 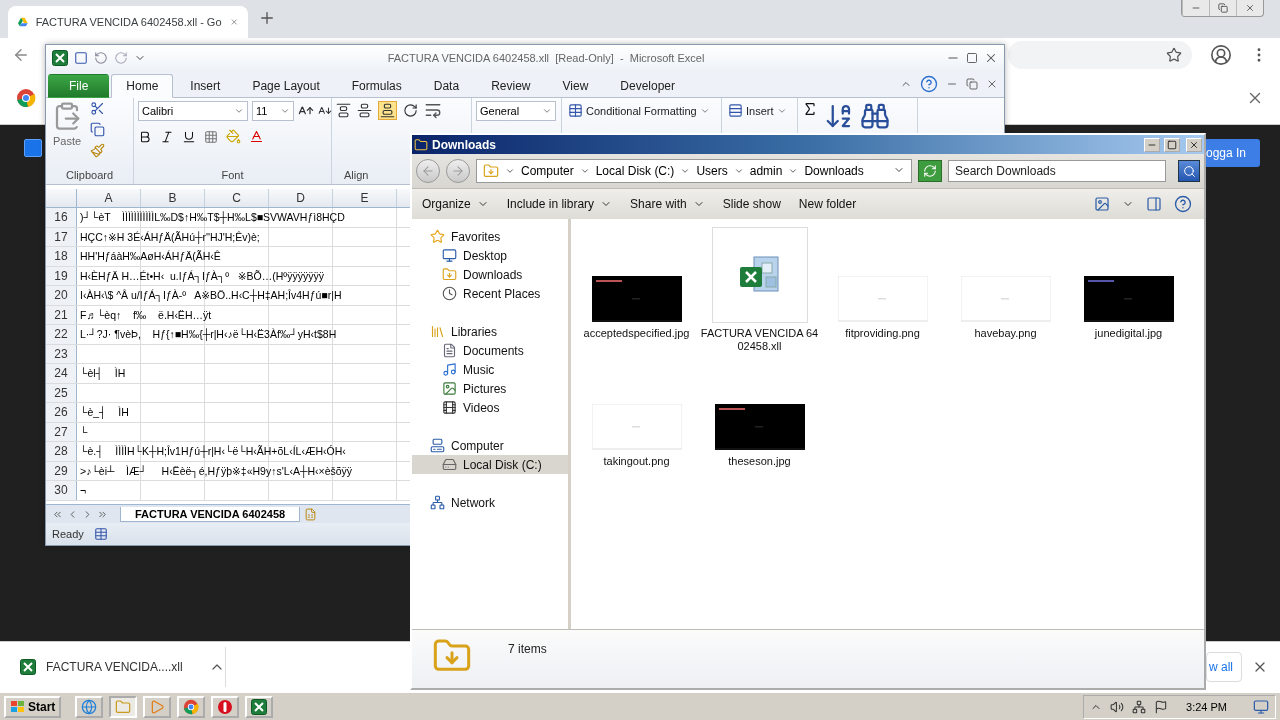 What do you see at coordinates (97, 150) in the screenshot?
I see `paintbrush-icon` at bounding box center [97, 150].